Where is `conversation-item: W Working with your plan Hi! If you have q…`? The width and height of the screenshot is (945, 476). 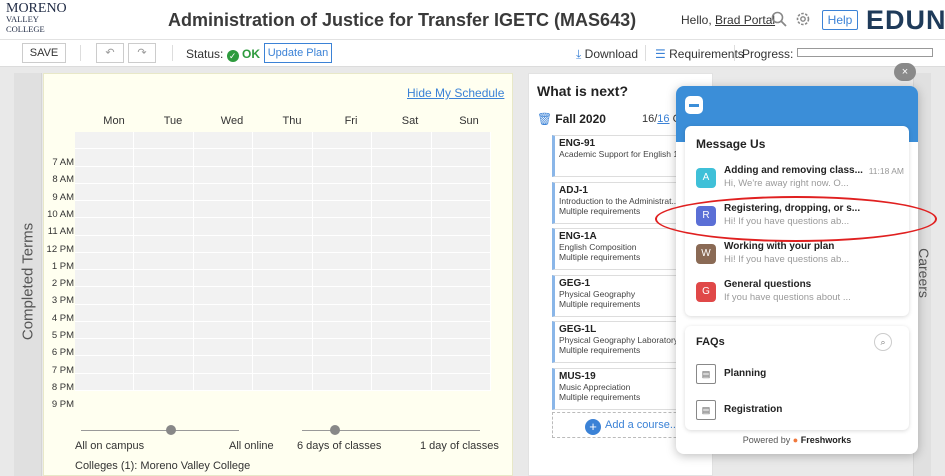 conversation-item: W Working with your plan Hi! If you have q… is located at coordinates (801, 255).